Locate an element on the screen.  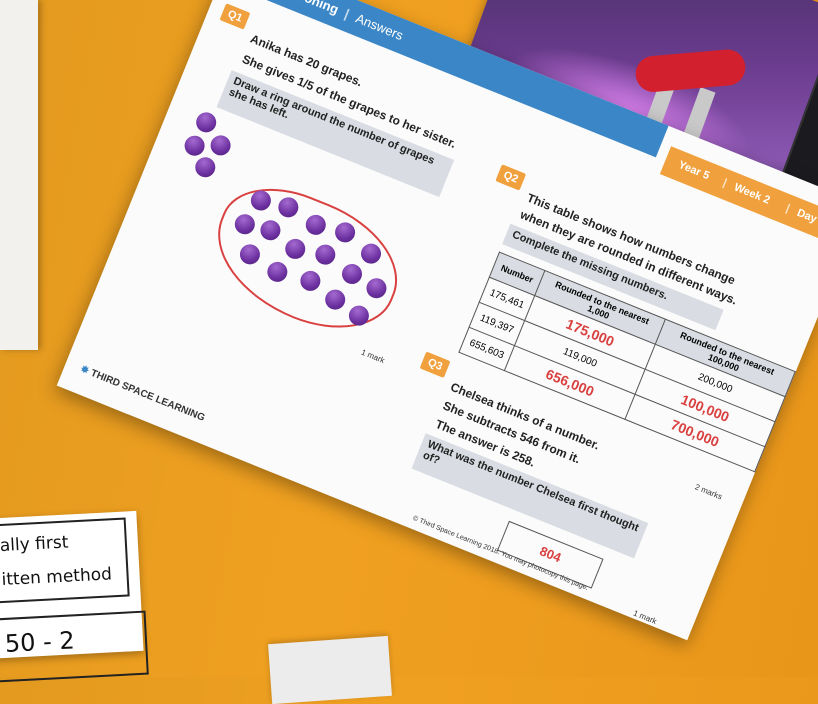
tag-day: Day 1 is located at coordinates (806, 217).